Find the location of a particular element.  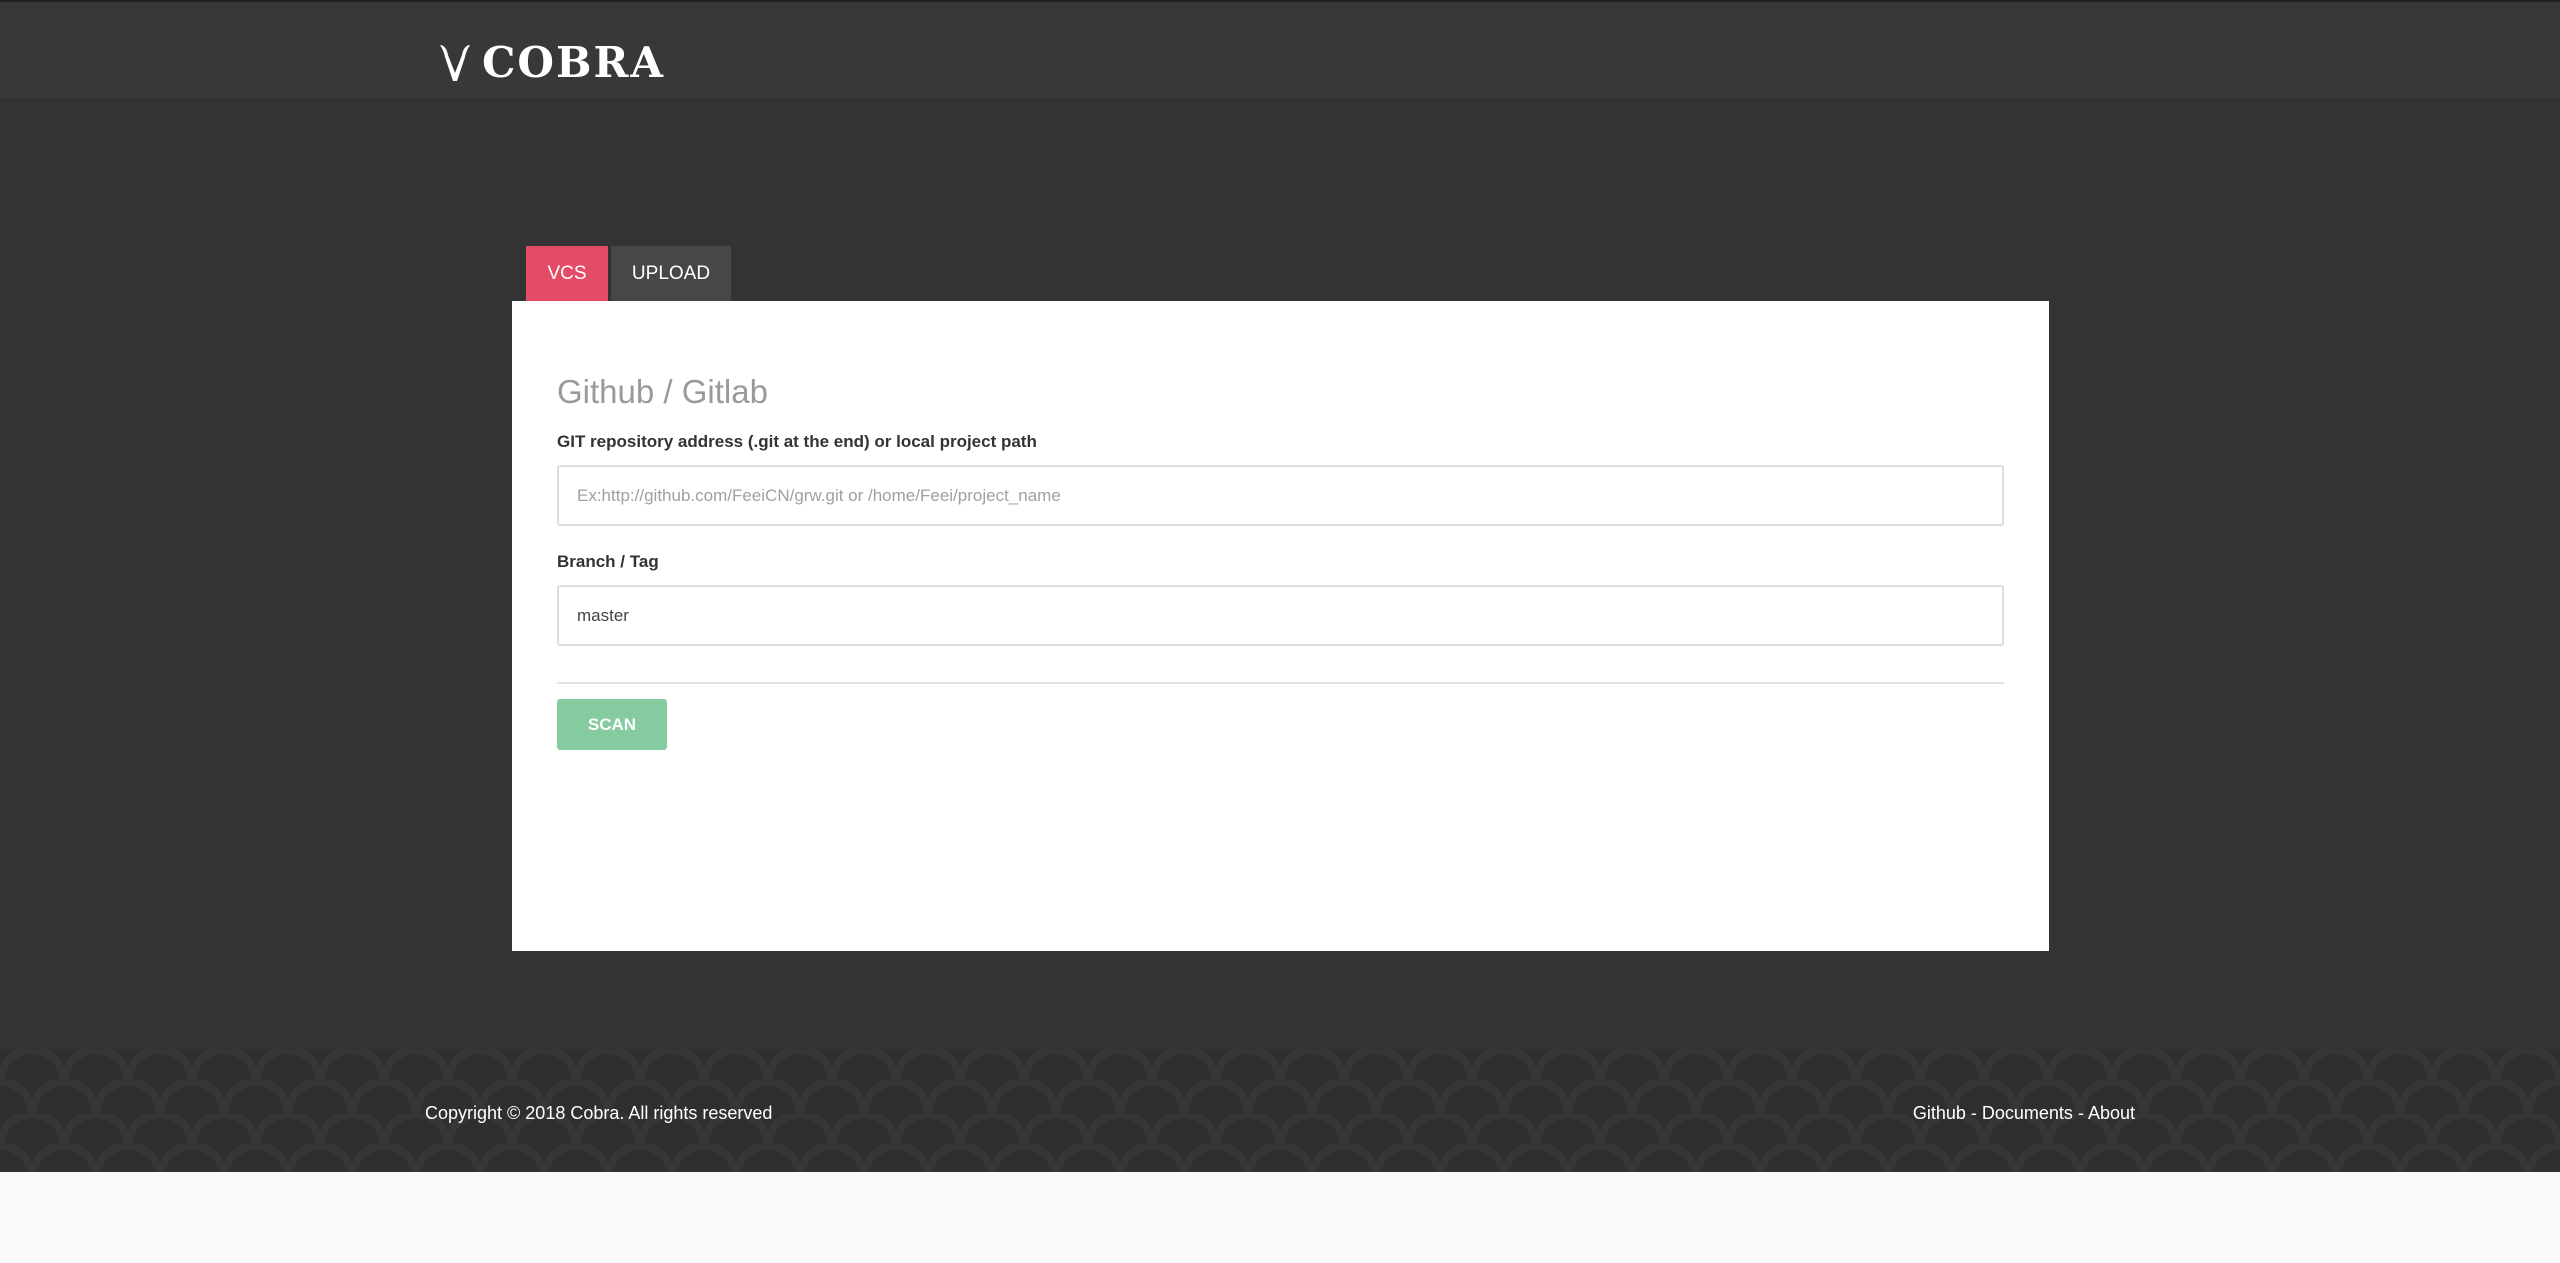

footer-pattern is located at coordinates (1280, 1111).